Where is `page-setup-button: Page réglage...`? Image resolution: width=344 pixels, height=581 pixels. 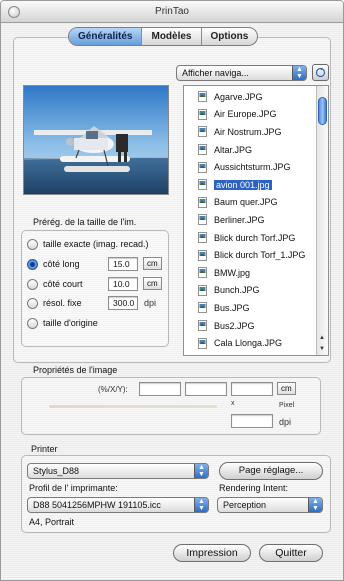
page-setup-button: Page réglage... is located at coordinates (271, 471).